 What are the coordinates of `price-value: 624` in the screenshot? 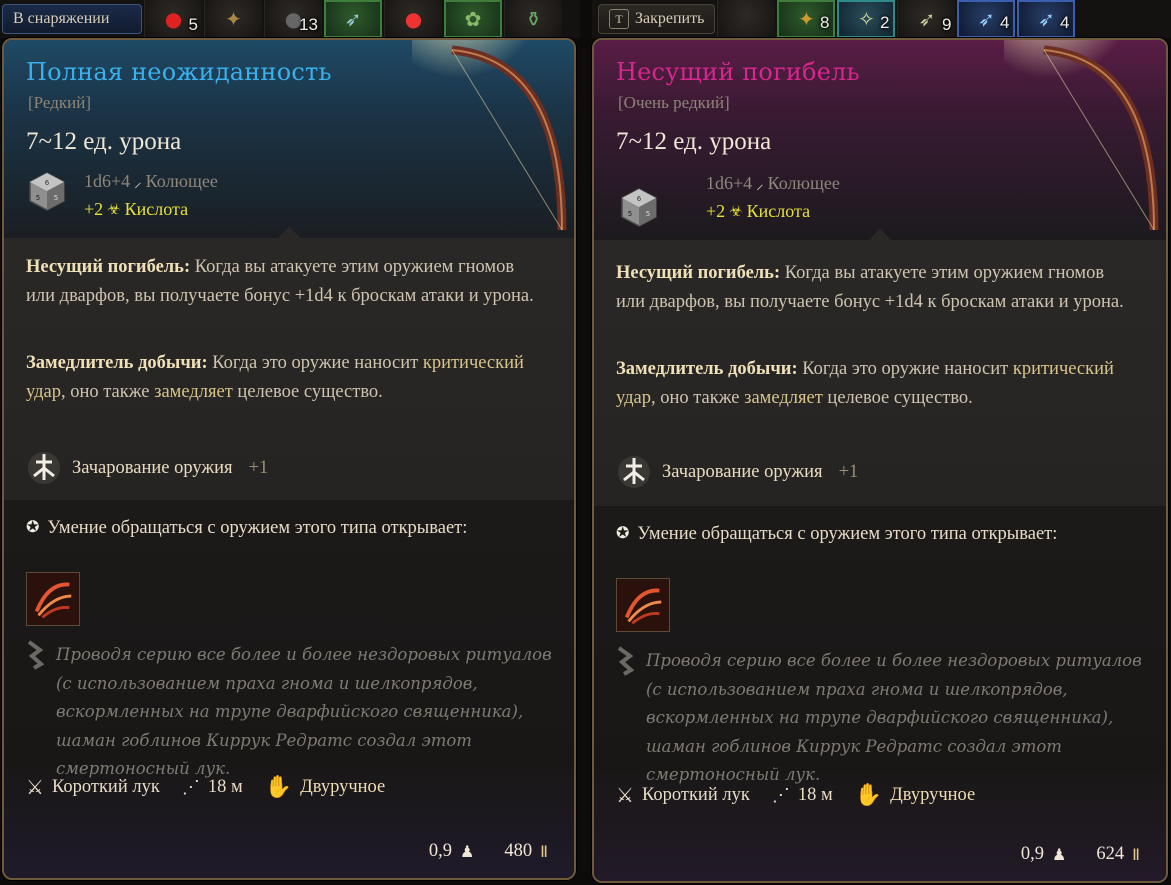 It's located at (1110, 854).